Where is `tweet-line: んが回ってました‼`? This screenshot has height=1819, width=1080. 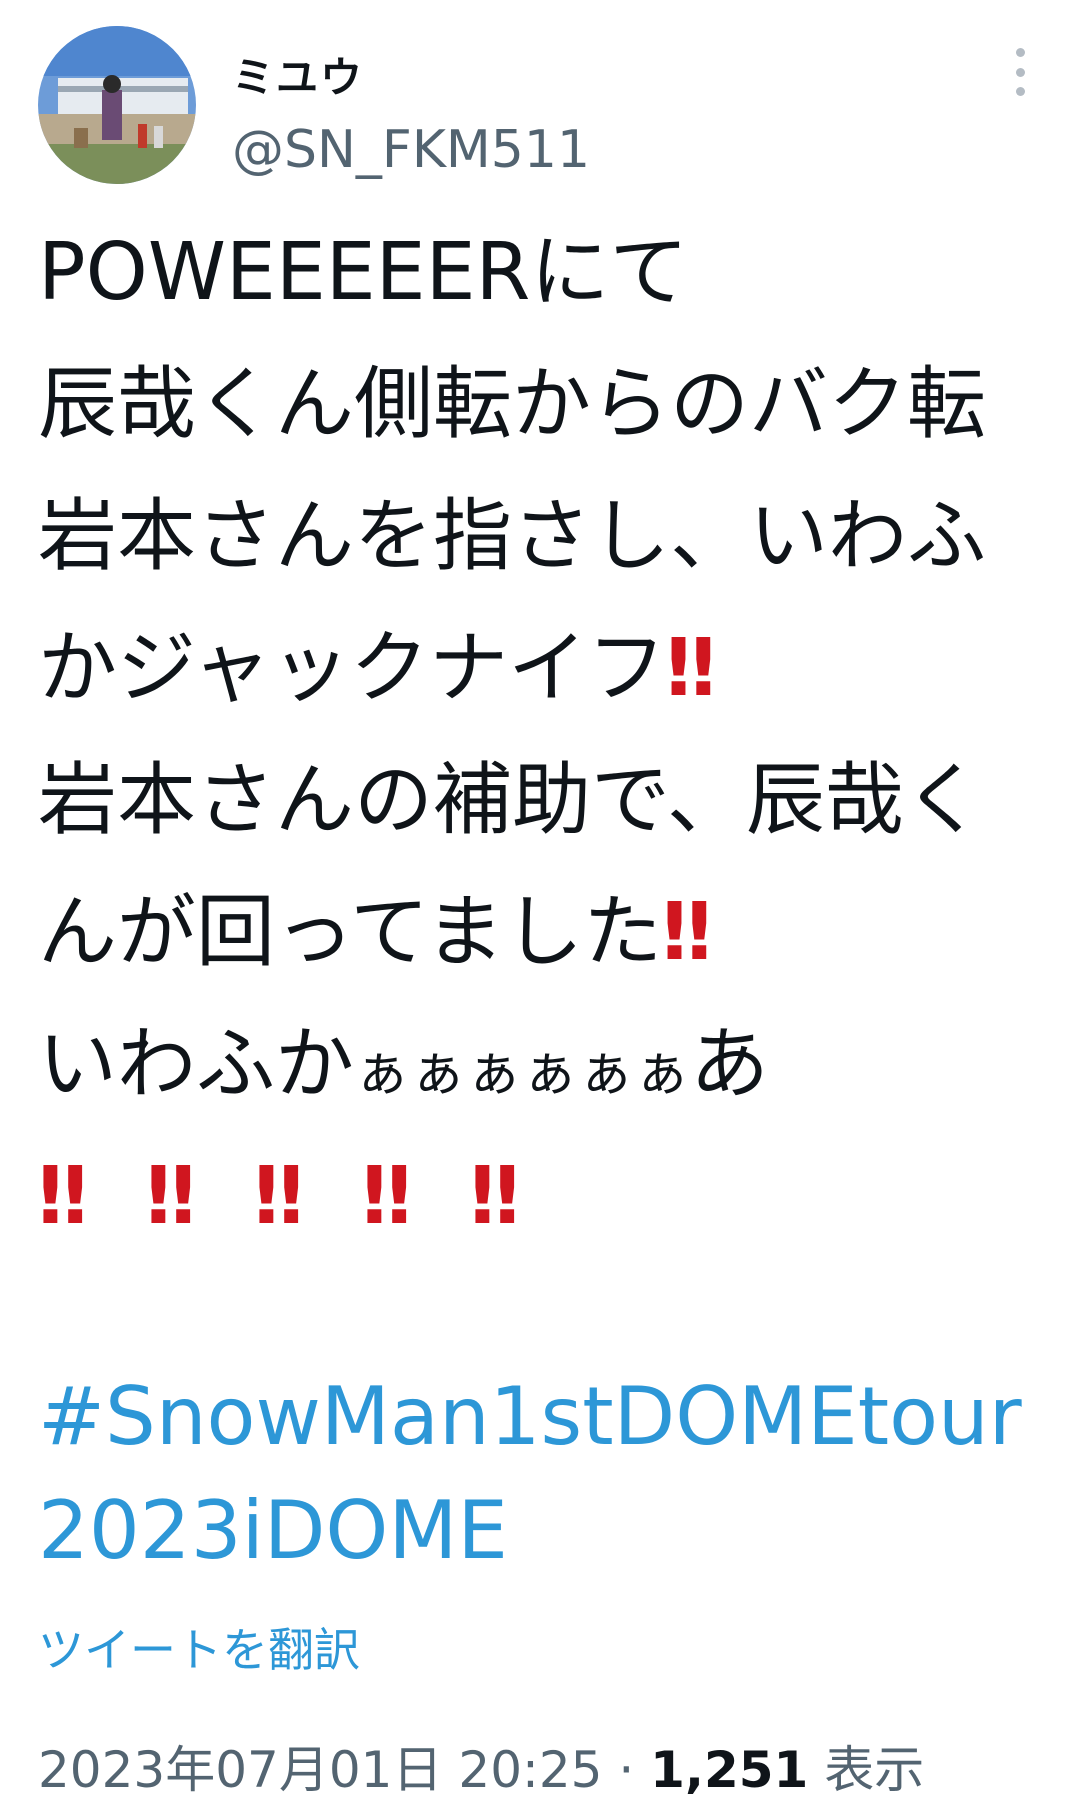 tweet-line: んが回ってました‼ is located at coordinates (553, 932).